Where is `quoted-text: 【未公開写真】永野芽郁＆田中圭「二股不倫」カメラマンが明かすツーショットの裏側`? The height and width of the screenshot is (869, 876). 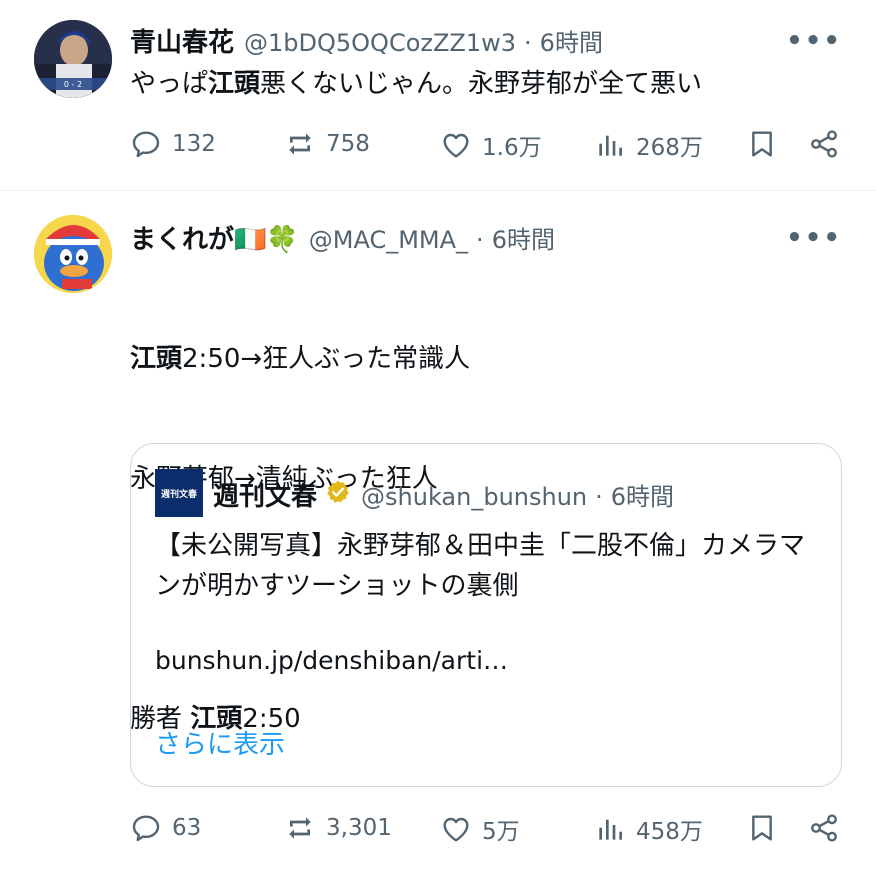
quoted-text: 【未公開写真】永野芽郁＆田中圭「二股不倫」カメラマンが明かすツーショットの裏側 is located at coordinates (480, 566).